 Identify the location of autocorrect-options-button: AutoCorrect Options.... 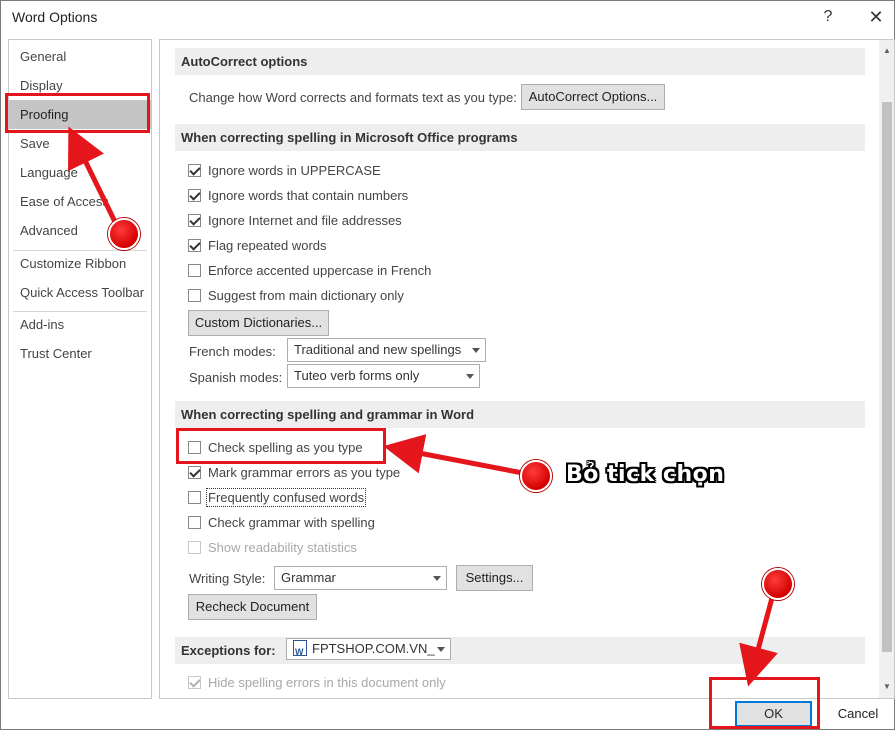
(593, 97).